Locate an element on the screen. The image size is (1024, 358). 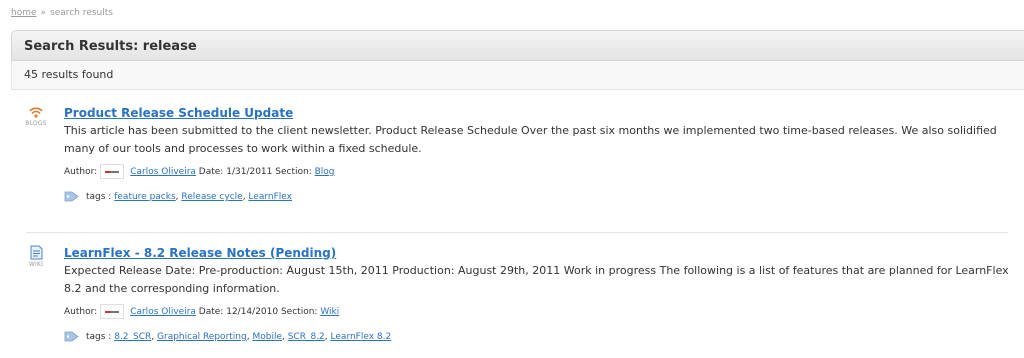
tag-link: Graphical Reporting is located at coordinates (202, 337).